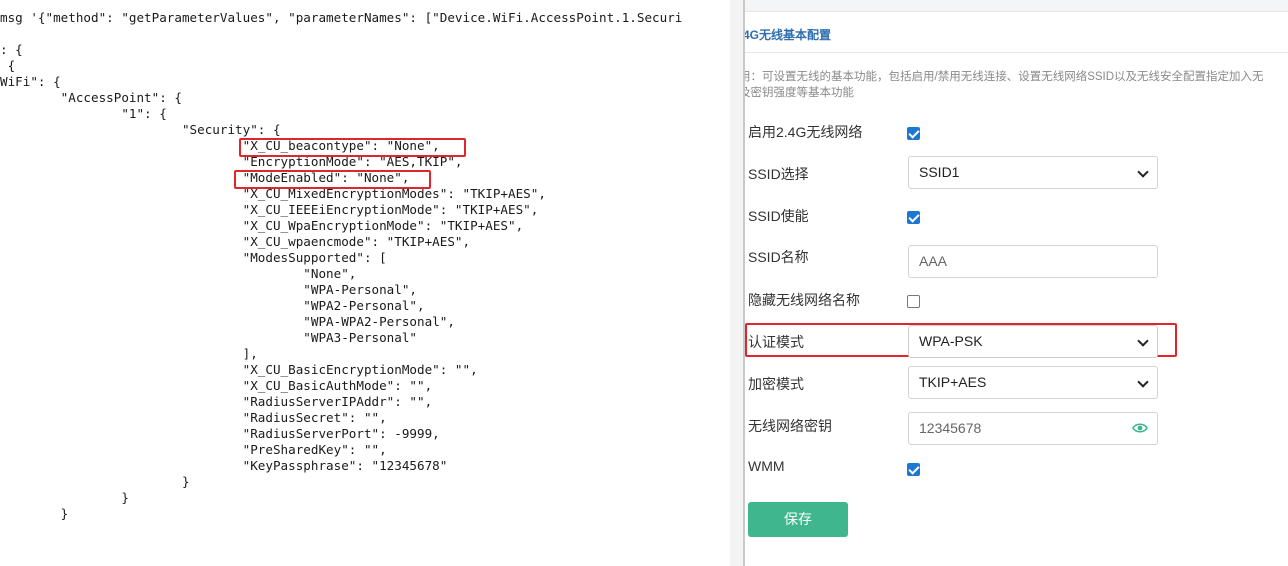 The width and height of the screenshot is (1288, 566). Describe the element at coordinates (220, 145) in the screenshot. I see `code-line: "X_CU_beacontype": "None",` at that location.